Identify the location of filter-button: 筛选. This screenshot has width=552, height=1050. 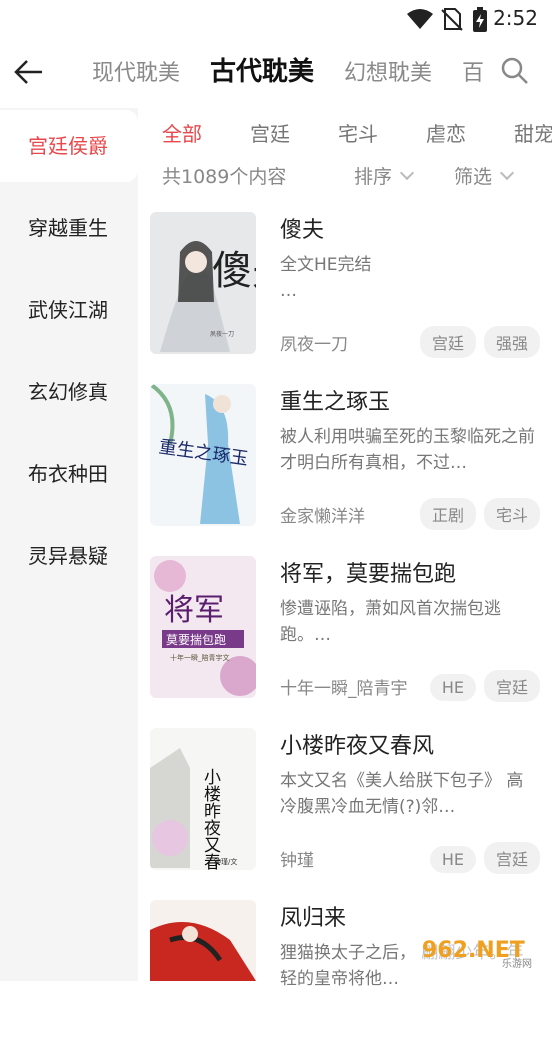
(484, 175).